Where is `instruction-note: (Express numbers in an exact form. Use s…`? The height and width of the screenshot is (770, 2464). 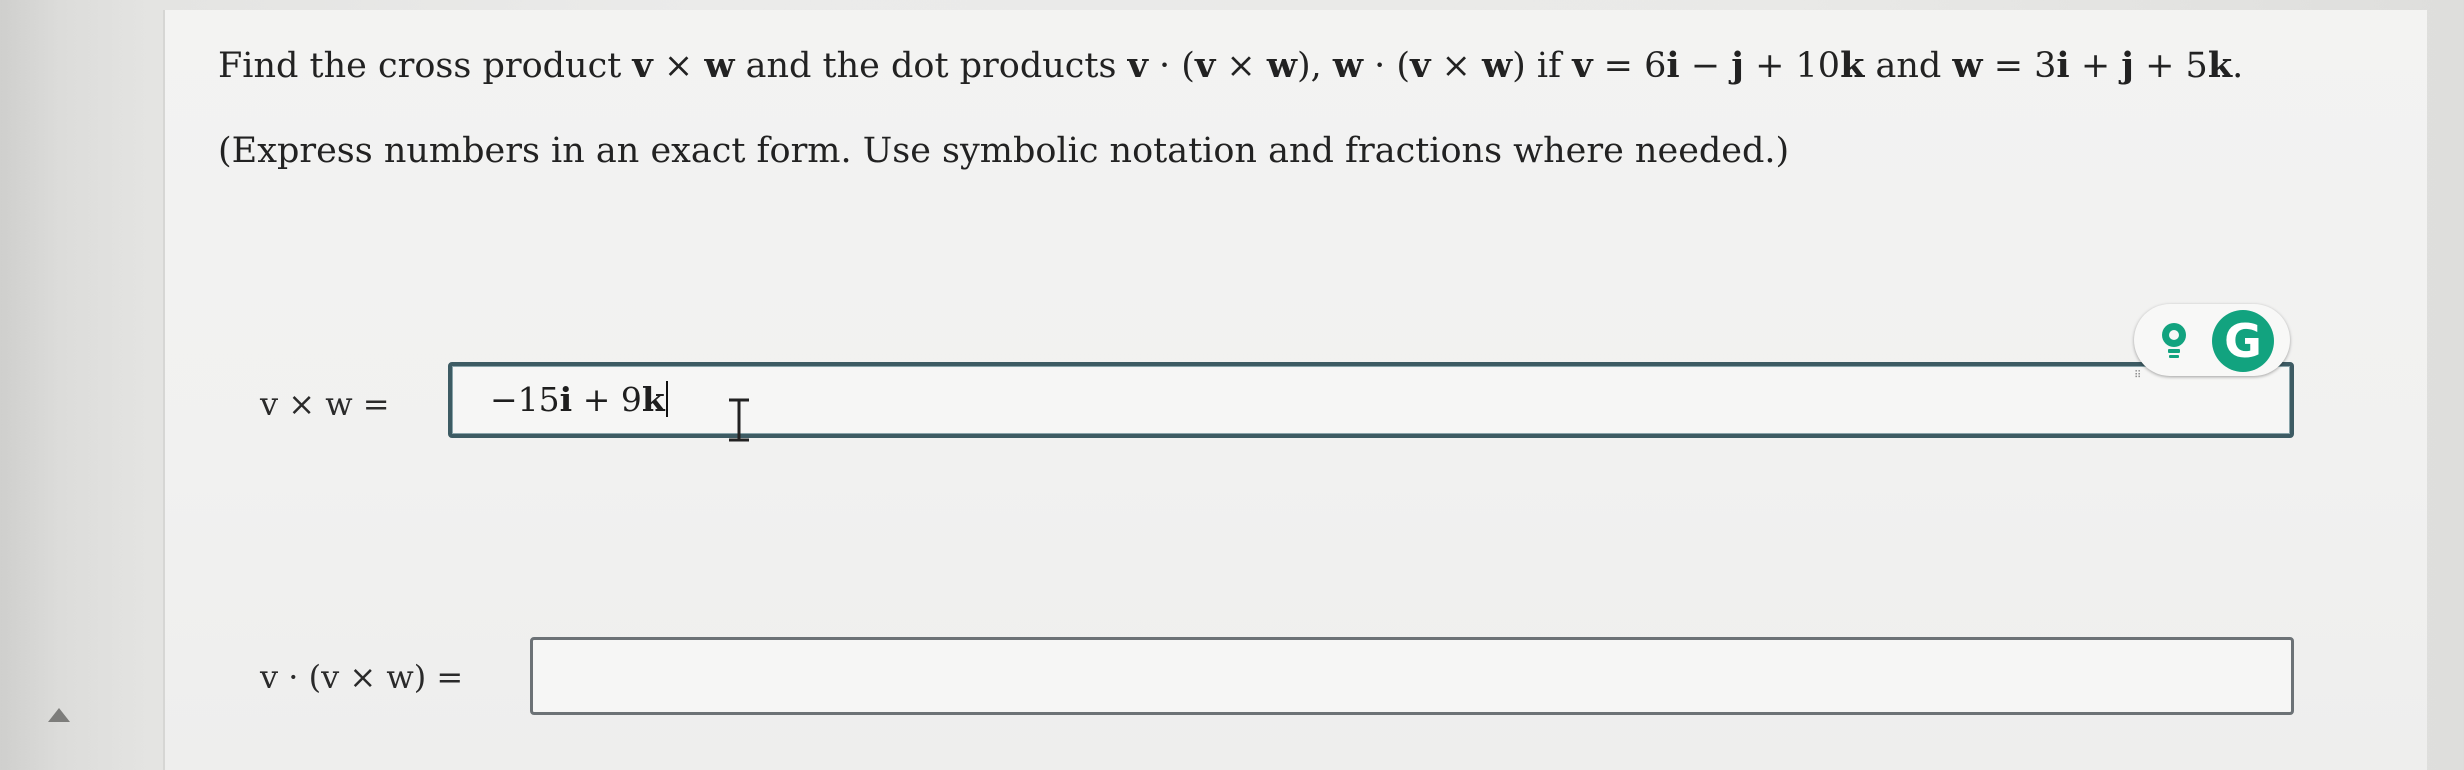 instruction-note: (Express numbers in an exact form. Use s… is located at coordinates (1004, 151).